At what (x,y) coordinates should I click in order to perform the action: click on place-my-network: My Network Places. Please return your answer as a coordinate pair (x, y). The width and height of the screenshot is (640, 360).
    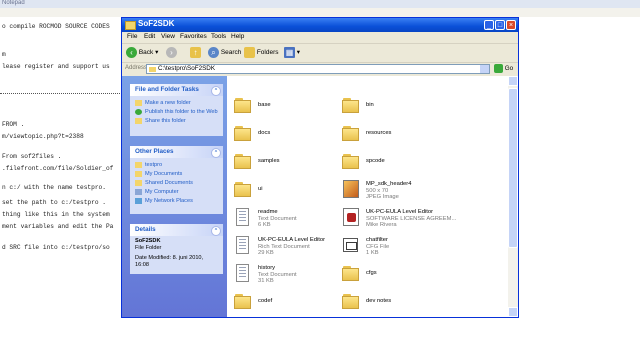
    Looking at the image, I should click on (176, 201).